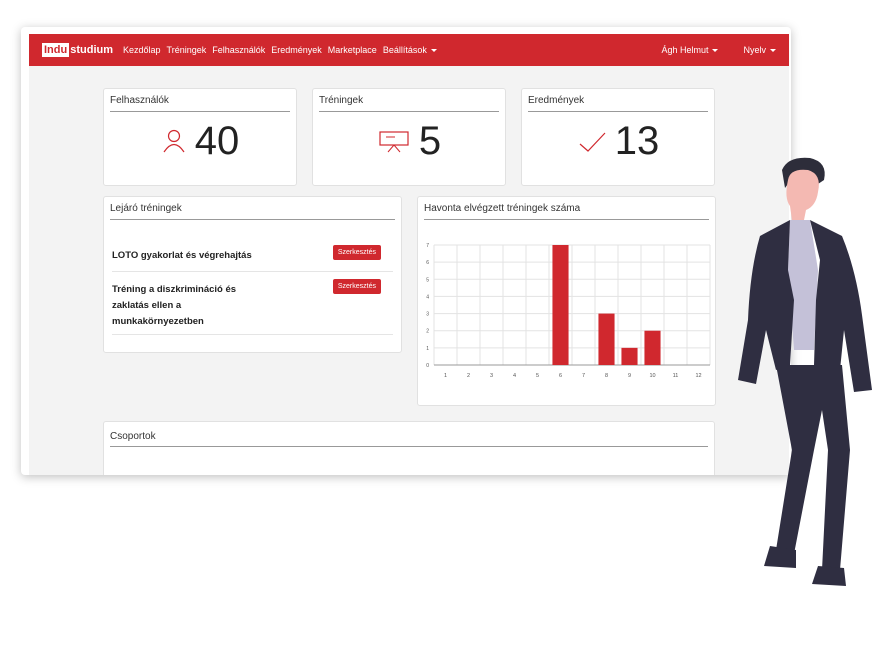 This screenshot has height=653, width=888. I want to click on results-stat-card: Eredmények 13, so click(618, 137).